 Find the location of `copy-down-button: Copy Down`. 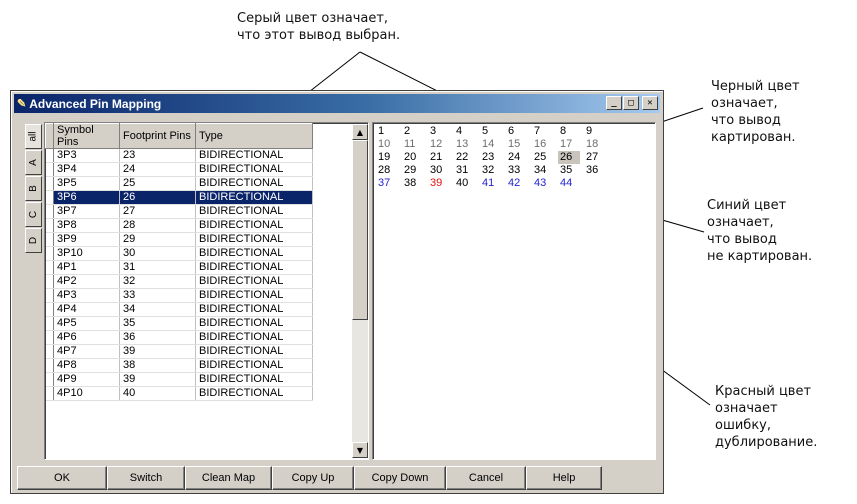

copy-down-button: Copy Down is located at coordinates (400, 478).